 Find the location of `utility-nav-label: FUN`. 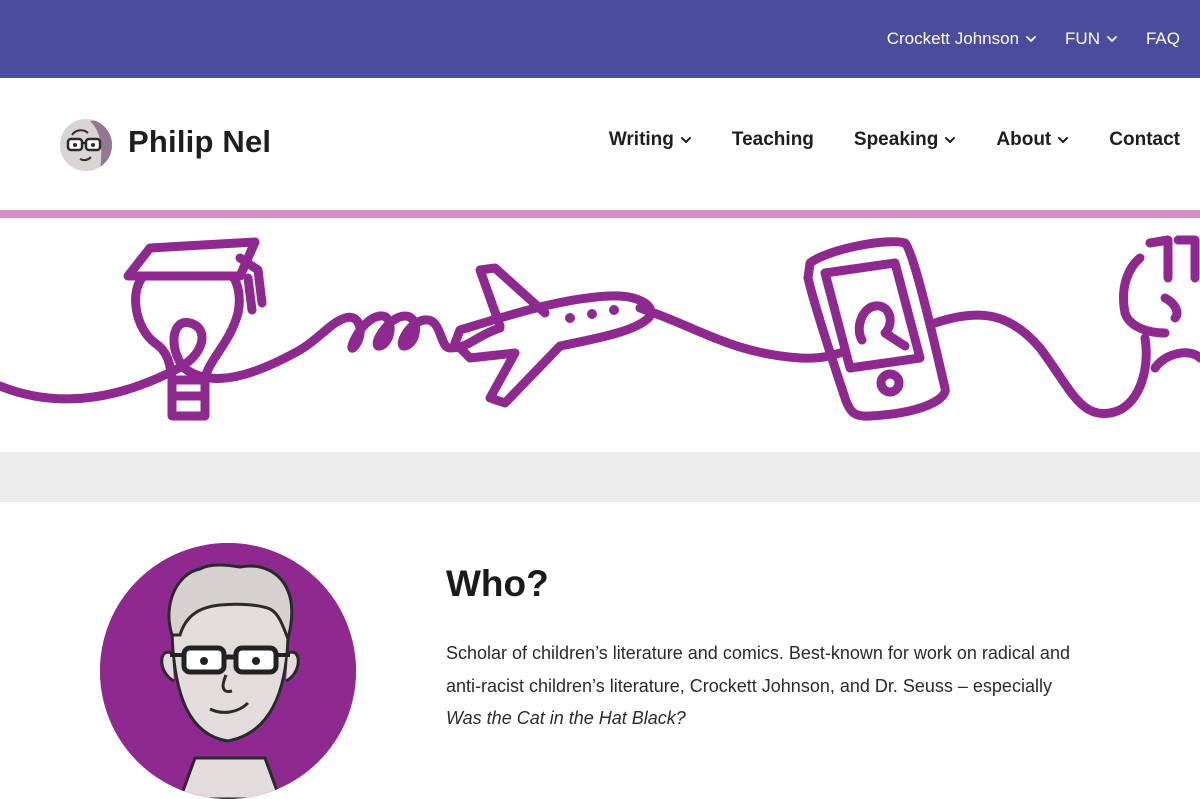

utility-nav-label: FUN is located at coordinates (1082, 38).